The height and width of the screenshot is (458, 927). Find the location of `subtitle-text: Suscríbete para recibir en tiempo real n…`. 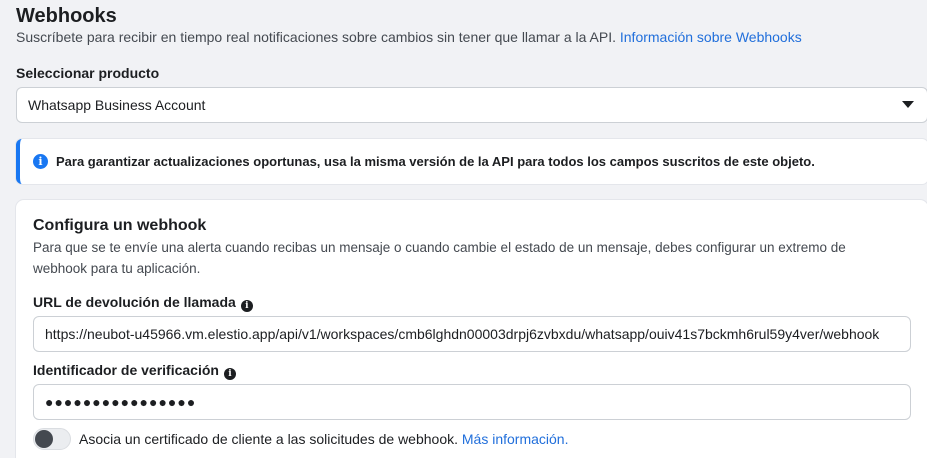

subtitle-text: Suscríbete para recibir en tiempo real n… is located at coordinates (316, 37).